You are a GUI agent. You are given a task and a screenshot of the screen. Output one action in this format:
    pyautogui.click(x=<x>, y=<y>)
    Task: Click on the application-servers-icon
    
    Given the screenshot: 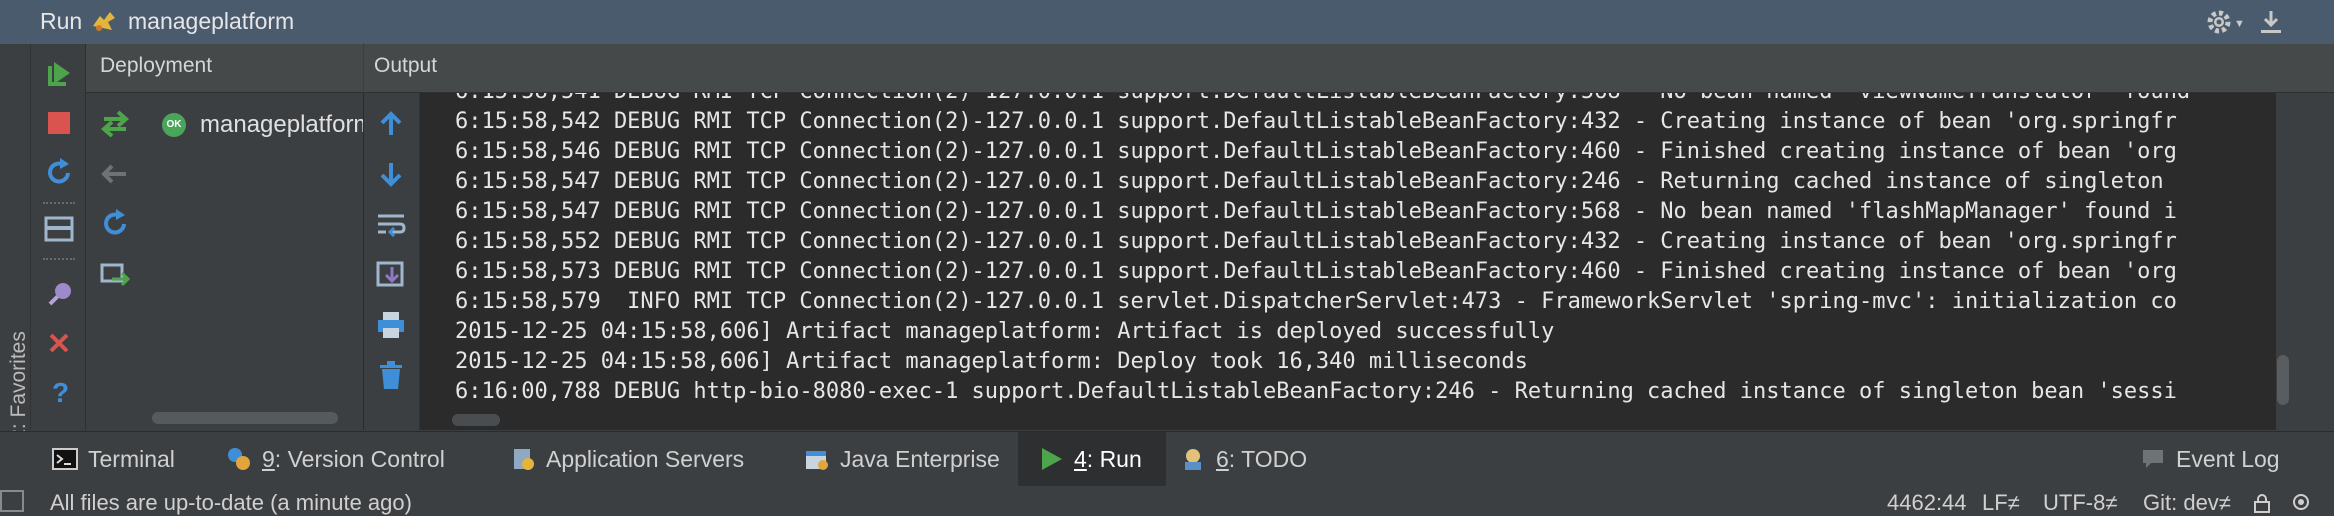 What is the action you would take?
    pyautogui.click(x=524, y=459)
    